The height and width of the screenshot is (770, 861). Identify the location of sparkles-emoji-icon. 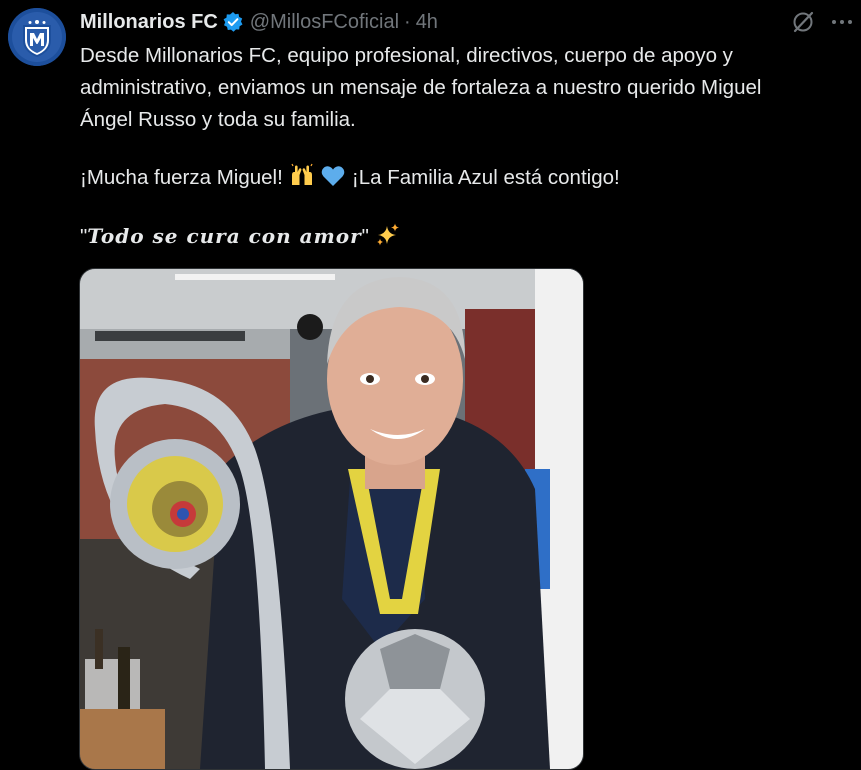
(387, 234).